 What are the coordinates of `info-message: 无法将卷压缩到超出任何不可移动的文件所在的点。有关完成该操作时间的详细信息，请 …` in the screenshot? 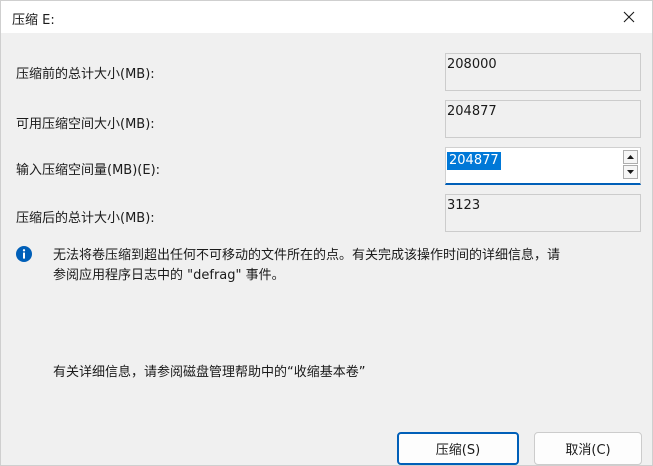 It's located at (348, 266).